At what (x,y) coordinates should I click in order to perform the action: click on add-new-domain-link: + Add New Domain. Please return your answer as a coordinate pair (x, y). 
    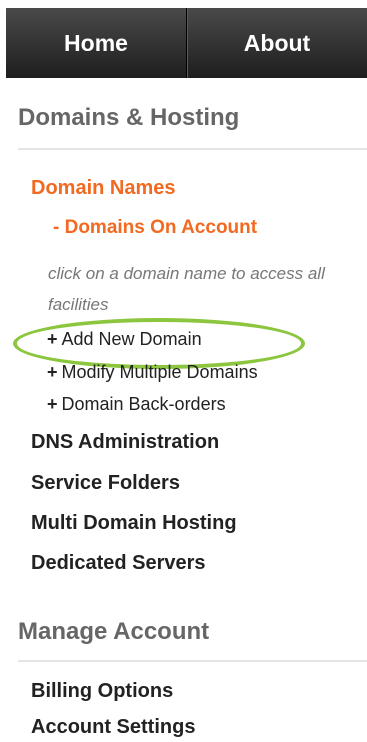
    Looking at the image, I should click on (124, 339).